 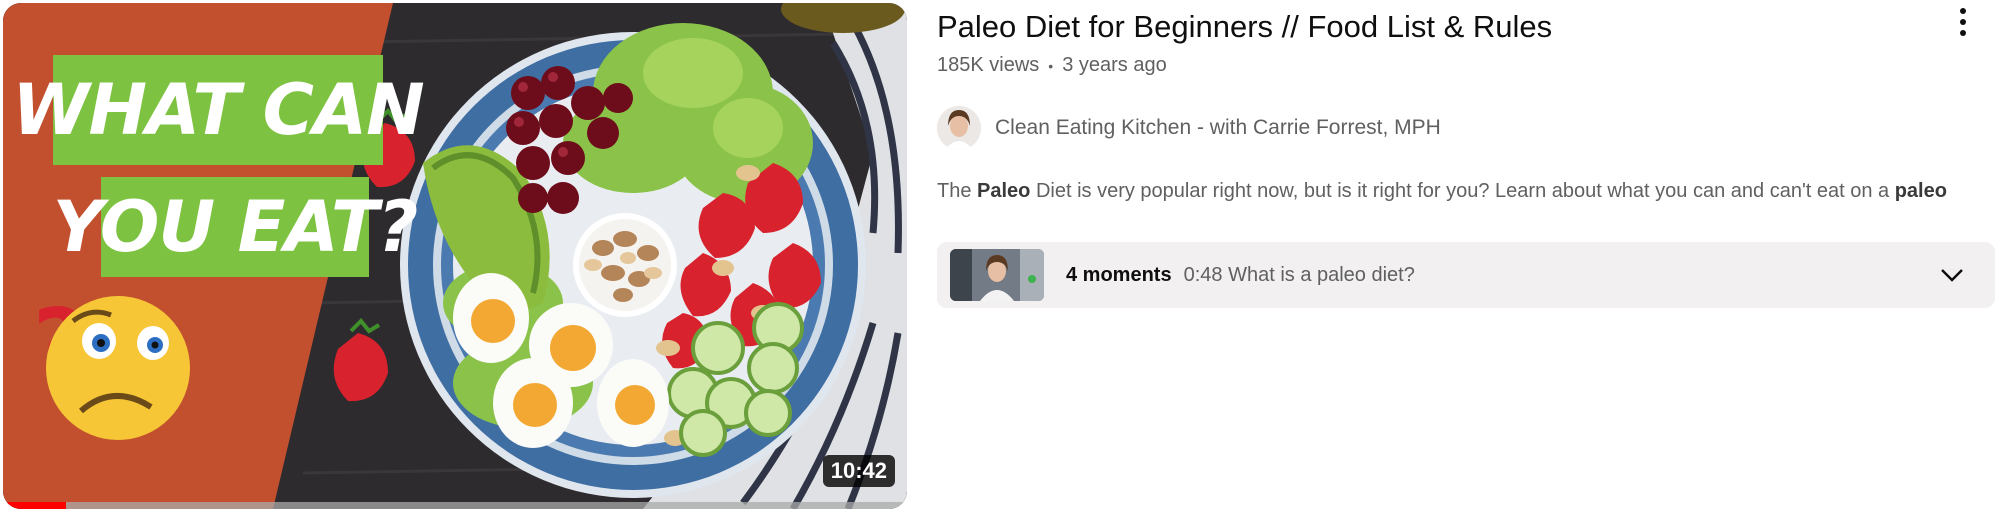 What do you see at coordinates (218, 110) in the screenshot?
I see `thumbnail-headline-line1: WHAT CAN` at bounding box center [218, 110].